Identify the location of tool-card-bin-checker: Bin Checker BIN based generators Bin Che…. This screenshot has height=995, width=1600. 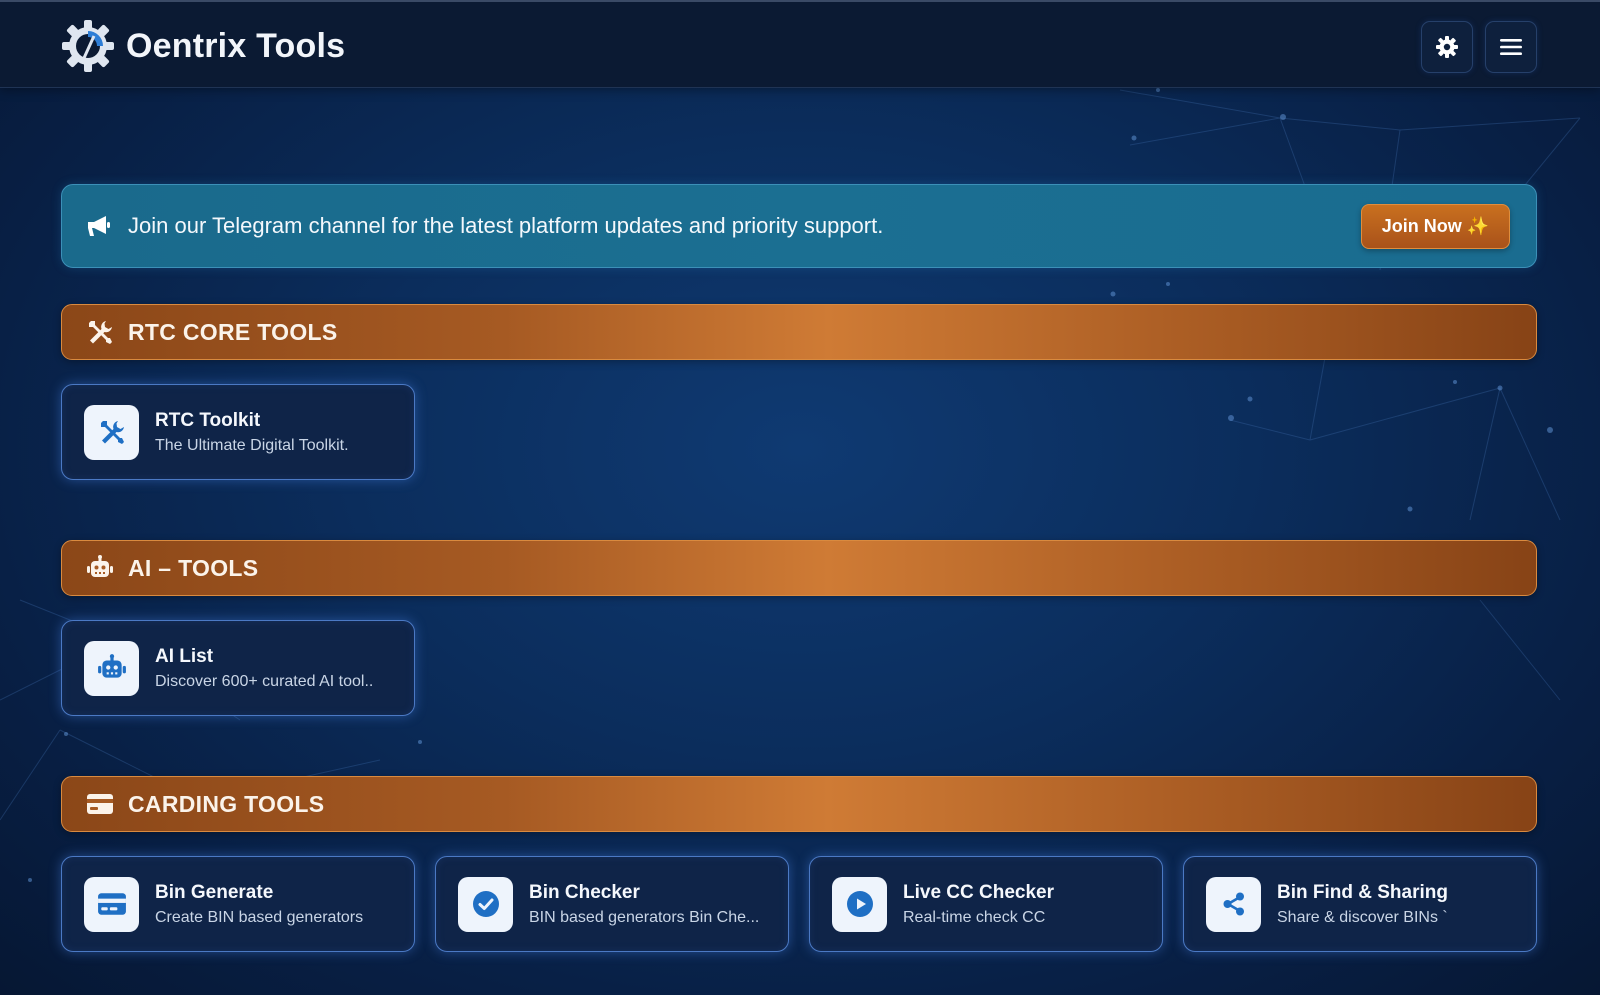
(612, 904).